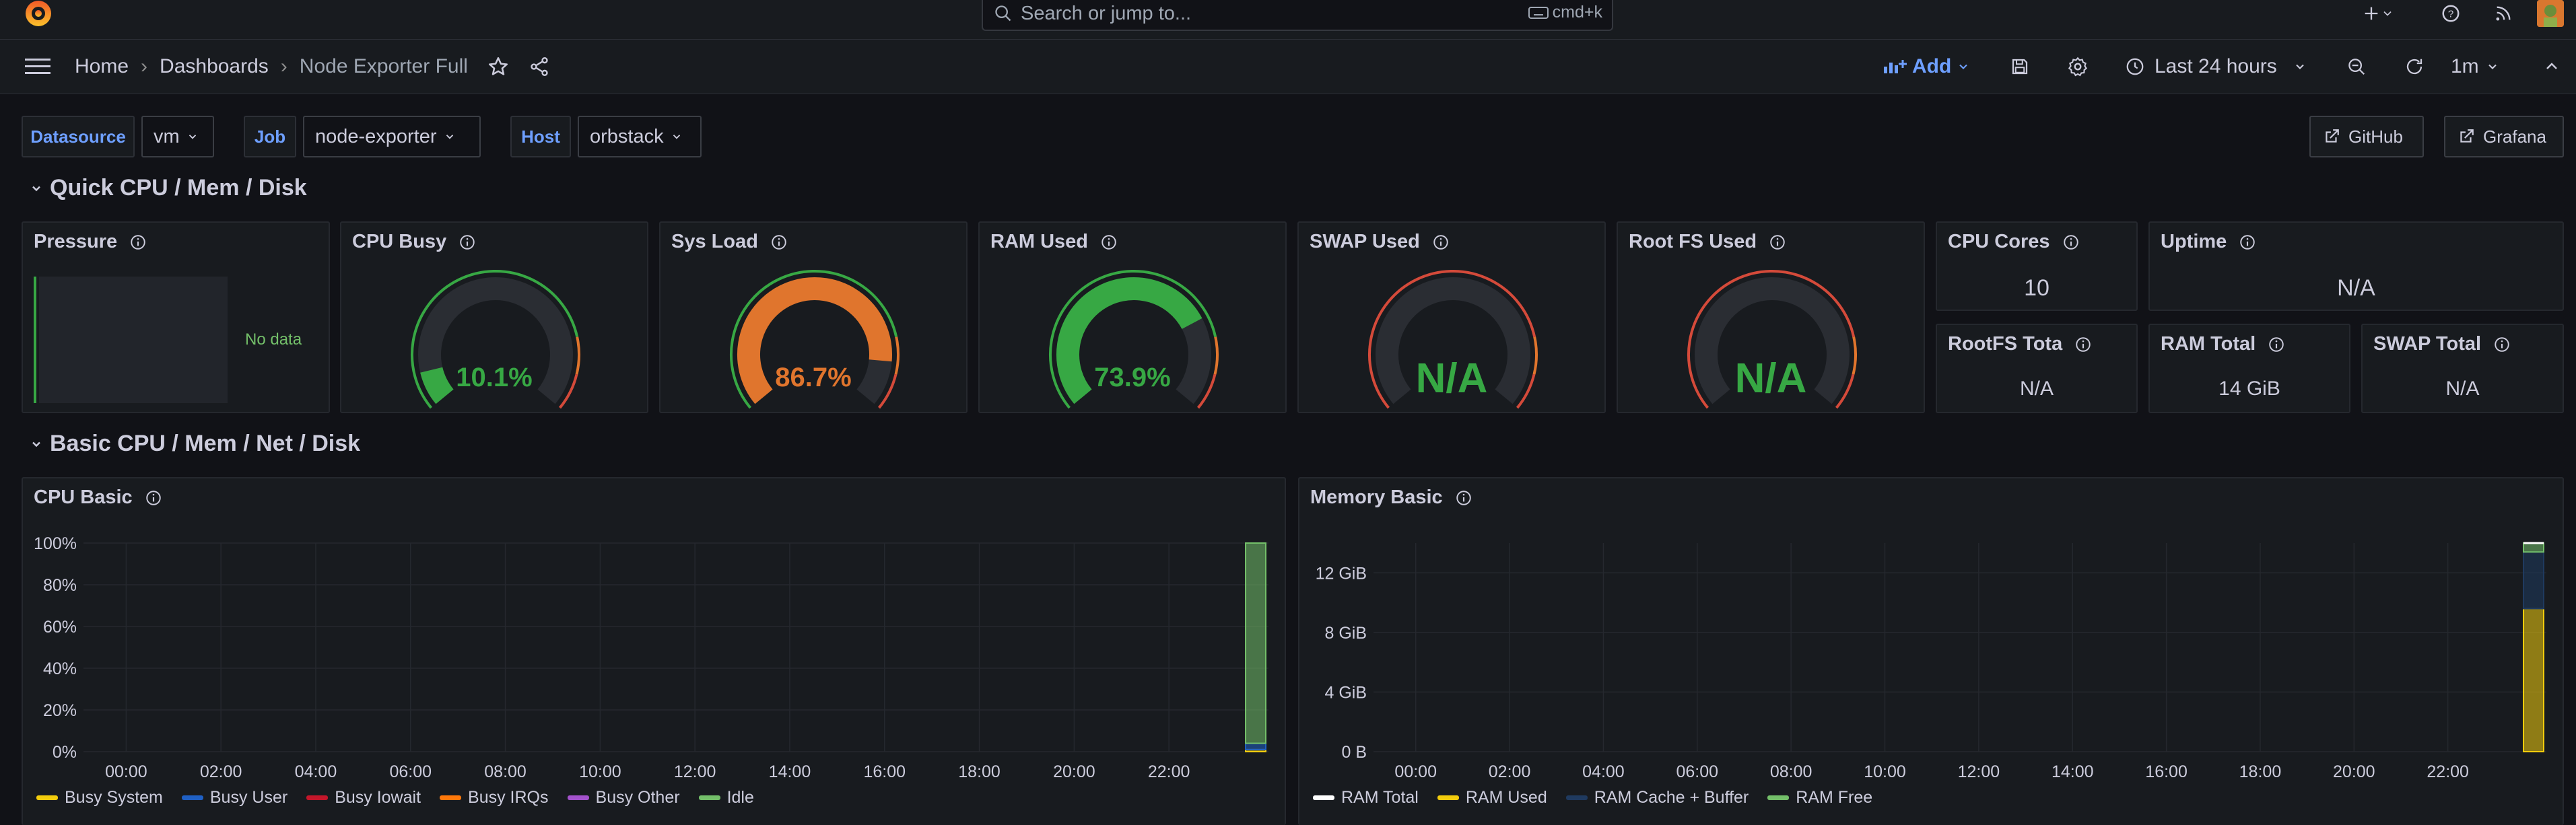 The width and height of the screenshot is (2576, 825). I want to click on x-tick-label: 00:00, so click(1416, 772).